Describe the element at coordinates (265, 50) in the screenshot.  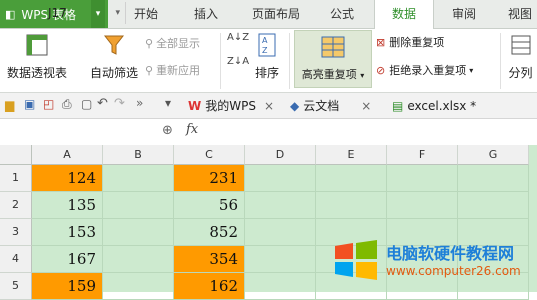
I see `svg-text: Z` at that location.